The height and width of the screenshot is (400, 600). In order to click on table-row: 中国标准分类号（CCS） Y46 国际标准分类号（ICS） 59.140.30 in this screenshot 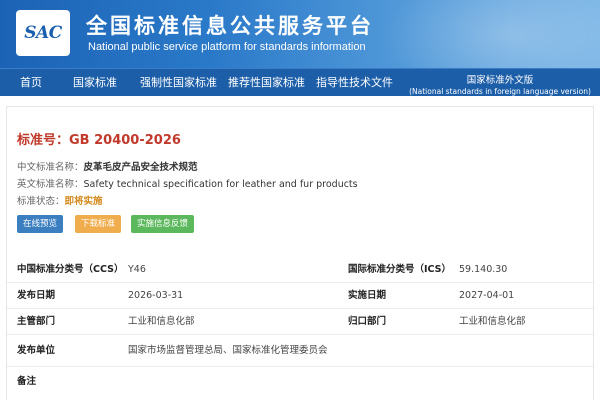, I will do `click(300, 270)`.